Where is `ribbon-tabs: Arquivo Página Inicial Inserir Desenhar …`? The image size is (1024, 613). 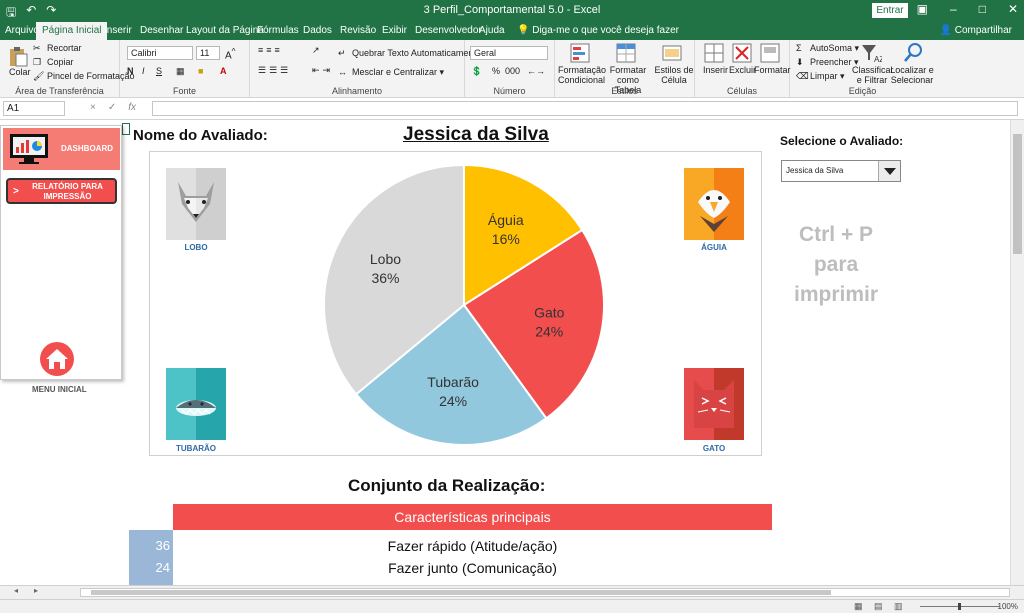 ribbon-tabs: Arquivo Página Inicial Inserir Desenhar … is located at coordinates (512, 31).